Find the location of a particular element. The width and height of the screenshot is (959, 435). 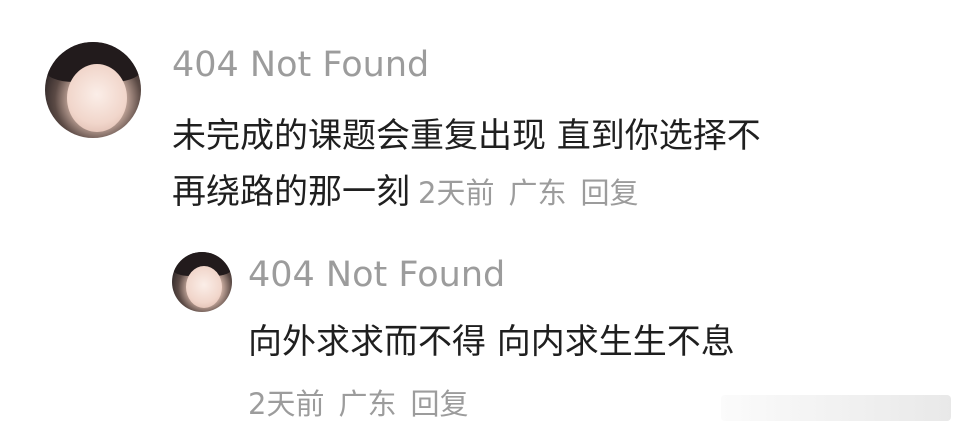

reply-meta: 2天前 广东 回复 is located at coordinates (365, 404).